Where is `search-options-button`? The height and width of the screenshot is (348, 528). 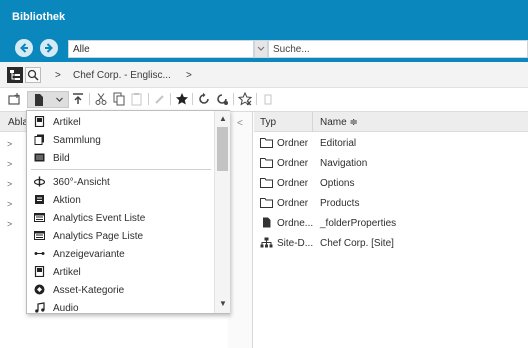
search-options-button is located at coordinates (261, 49).